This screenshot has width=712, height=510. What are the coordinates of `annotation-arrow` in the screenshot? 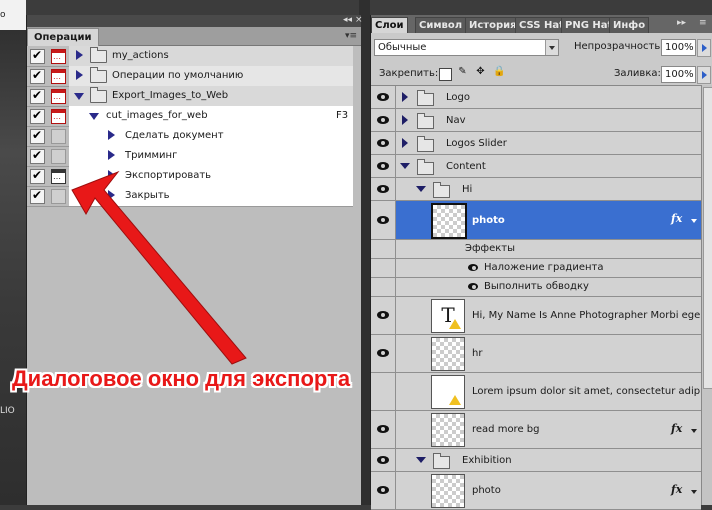 It's located at (159, 267).